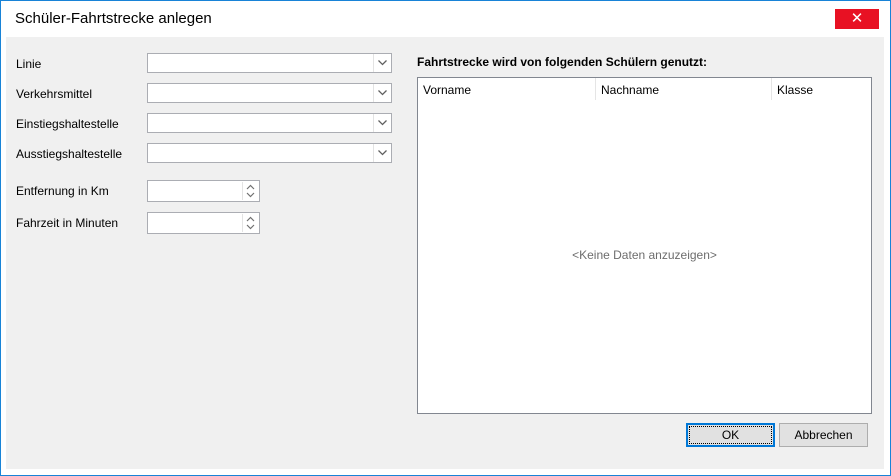 This screenshot has height=476, width=891. Describe the element at coordinates (54, 94) in the screenshot. I see `verkehrsmittel-label: Verkehrsmittel` at that location.